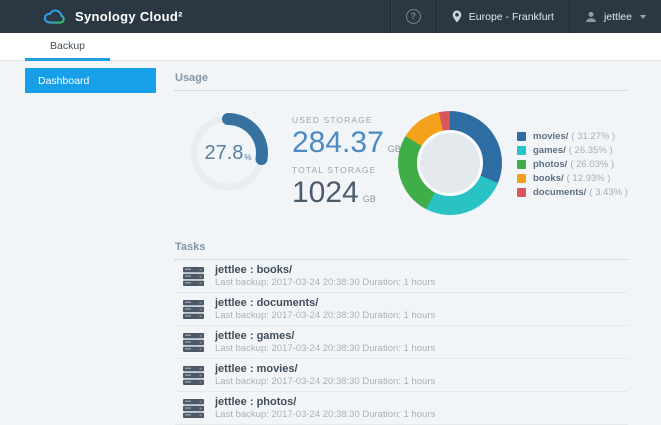  Describe the element at coordinates (457, 16) in the screenshot. I see `location-pin-icon` at that location.